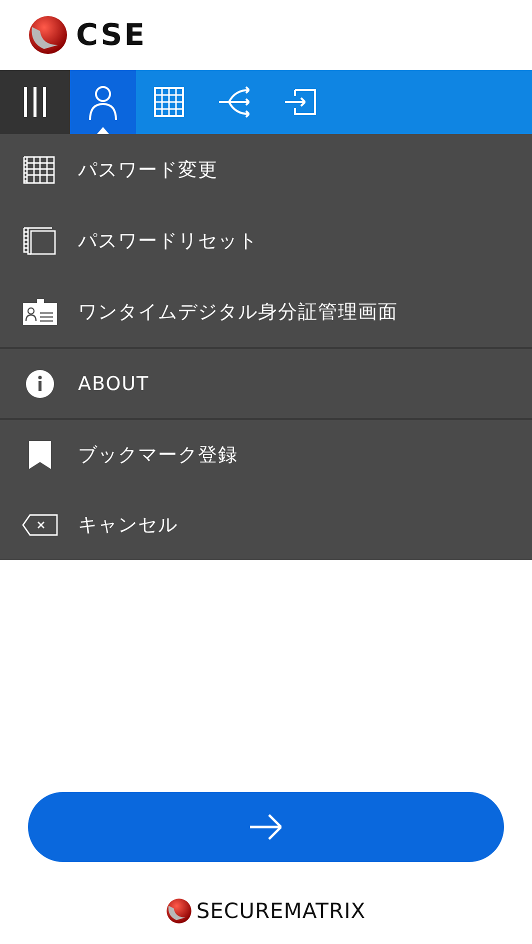 The width and height of the screenshot is (532, 944). What do you see at coordinates (266, 169) in the screenshot?
I see `menu-item: パスワード変更` at bounding box center [266, 169].